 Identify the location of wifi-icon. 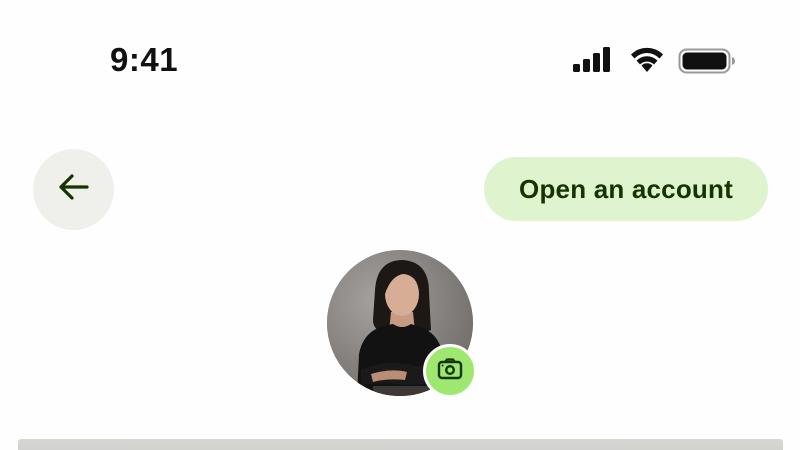
(647, 59).